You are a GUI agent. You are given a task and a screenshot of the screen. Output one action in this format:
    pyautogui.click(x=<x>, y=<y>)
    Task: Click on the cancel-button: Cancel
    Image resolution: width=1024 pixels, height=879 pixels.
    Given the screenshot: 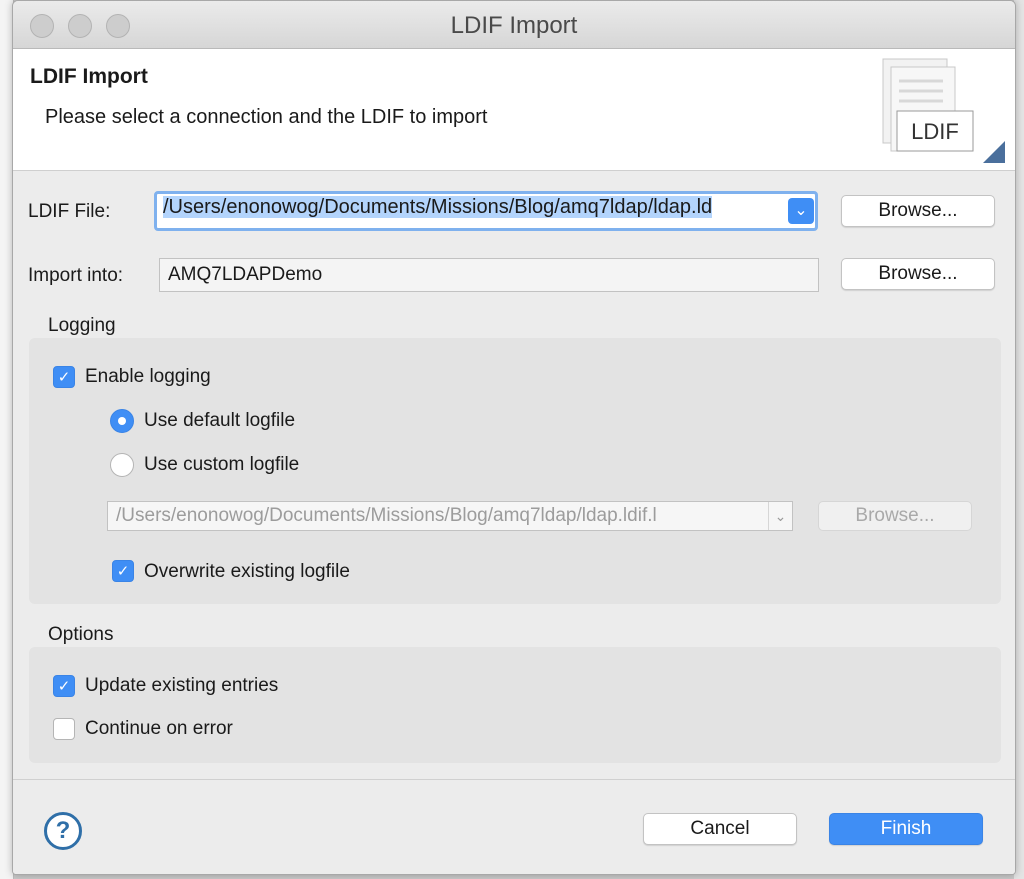 What is the action you would take?
    pyautogui.click(x=720, y=829)
    